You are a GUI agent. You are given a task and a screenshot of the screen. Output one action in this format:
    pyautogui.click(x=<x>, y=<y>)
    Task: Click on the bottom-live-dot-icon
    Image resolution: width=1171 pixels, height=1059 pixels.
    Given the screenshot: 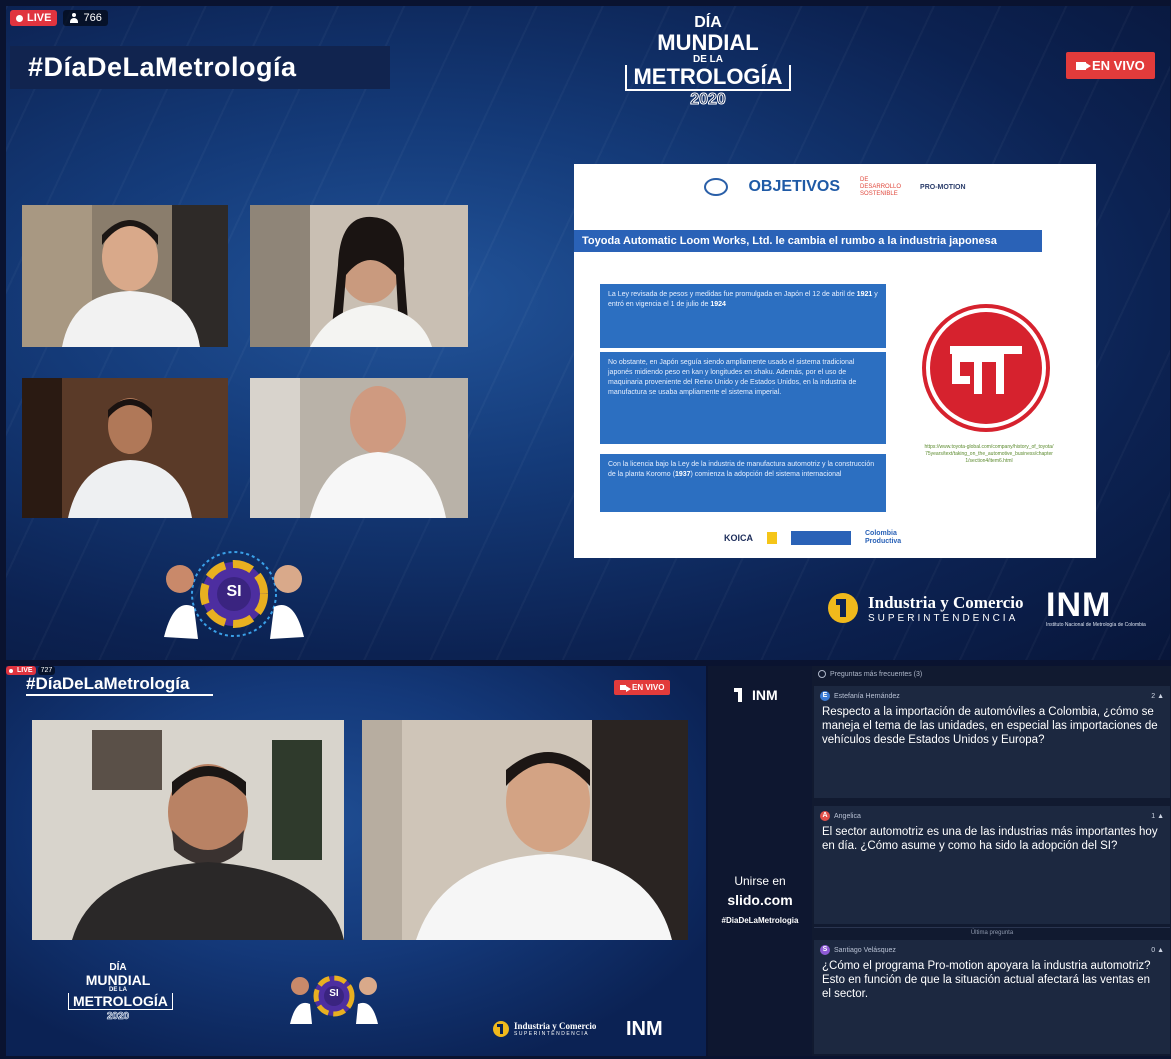 What is the action you would take?
    pyautogui.click(x=11, y=670)
    